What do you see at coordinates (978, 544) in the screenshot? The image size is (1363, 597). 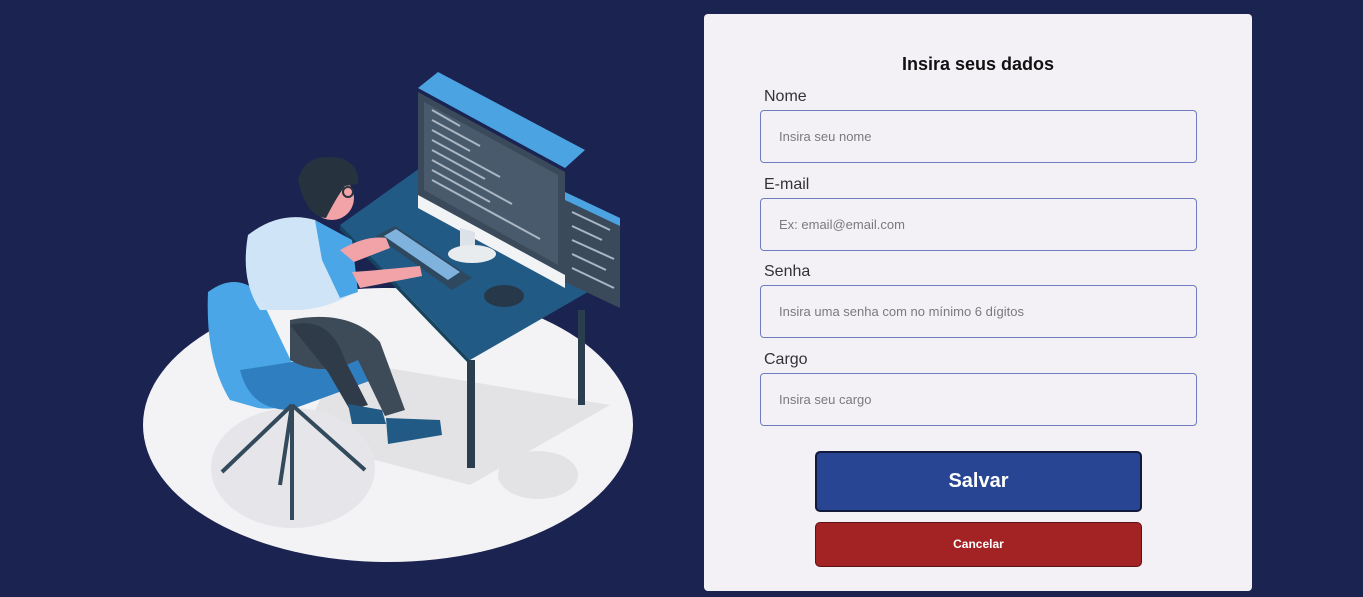 I see `cancel-button: Cancelar` at bounding box center [978, 544].